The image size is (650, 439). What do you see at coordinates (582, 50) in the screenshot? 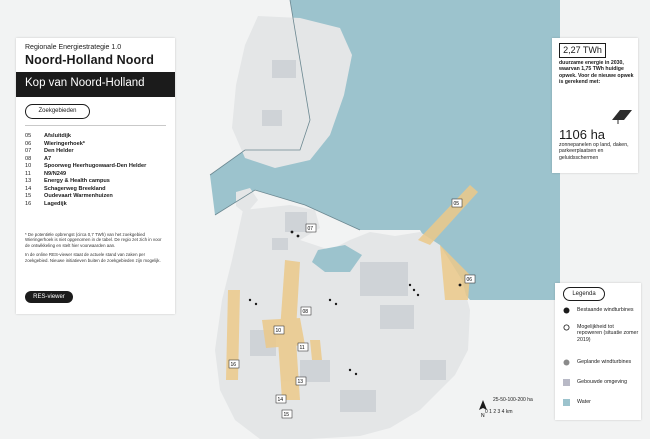
I see `energy-value: 2,27 TWh` at bounding box center [582, 50].